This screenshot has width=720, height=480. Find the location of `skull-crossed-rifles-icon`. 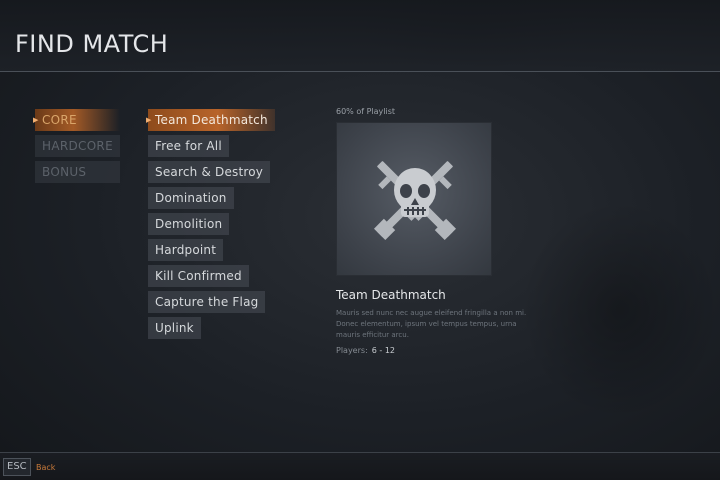

skull-crossed-rifles-icon is located at coordinates (415, 201).